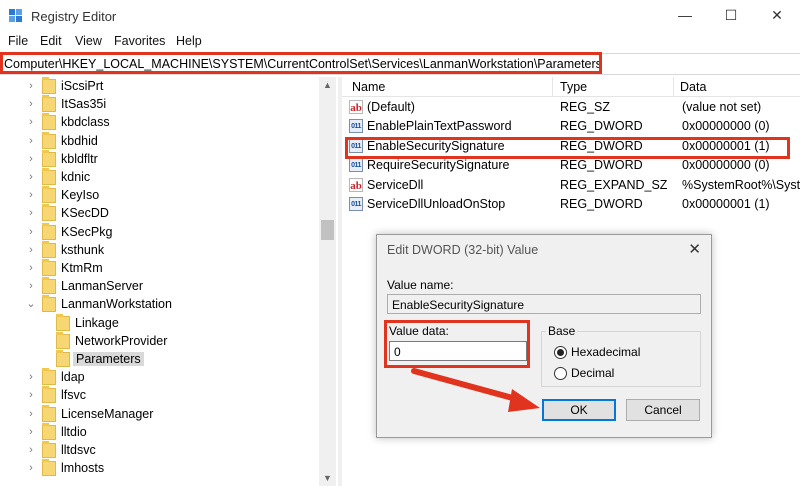 The image size is (800, 486). I want to click on tree-item: › kbdhid, so click(159, 141).